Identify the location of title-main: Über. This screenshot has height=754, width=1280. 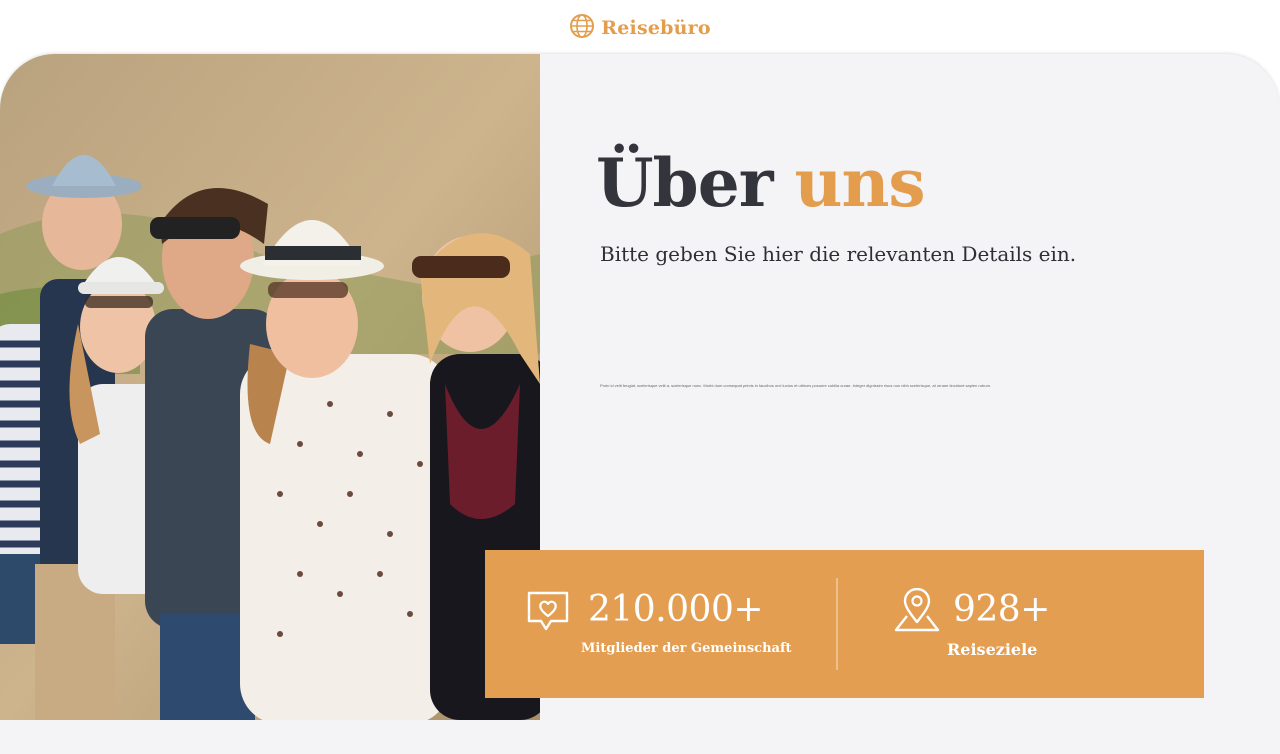
(684, 183).